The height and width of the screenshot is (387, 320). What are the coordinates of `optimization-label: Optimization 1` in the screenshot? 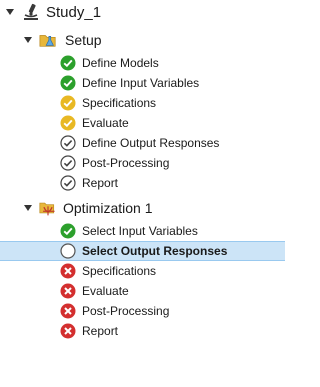 It's located at (108, 208).